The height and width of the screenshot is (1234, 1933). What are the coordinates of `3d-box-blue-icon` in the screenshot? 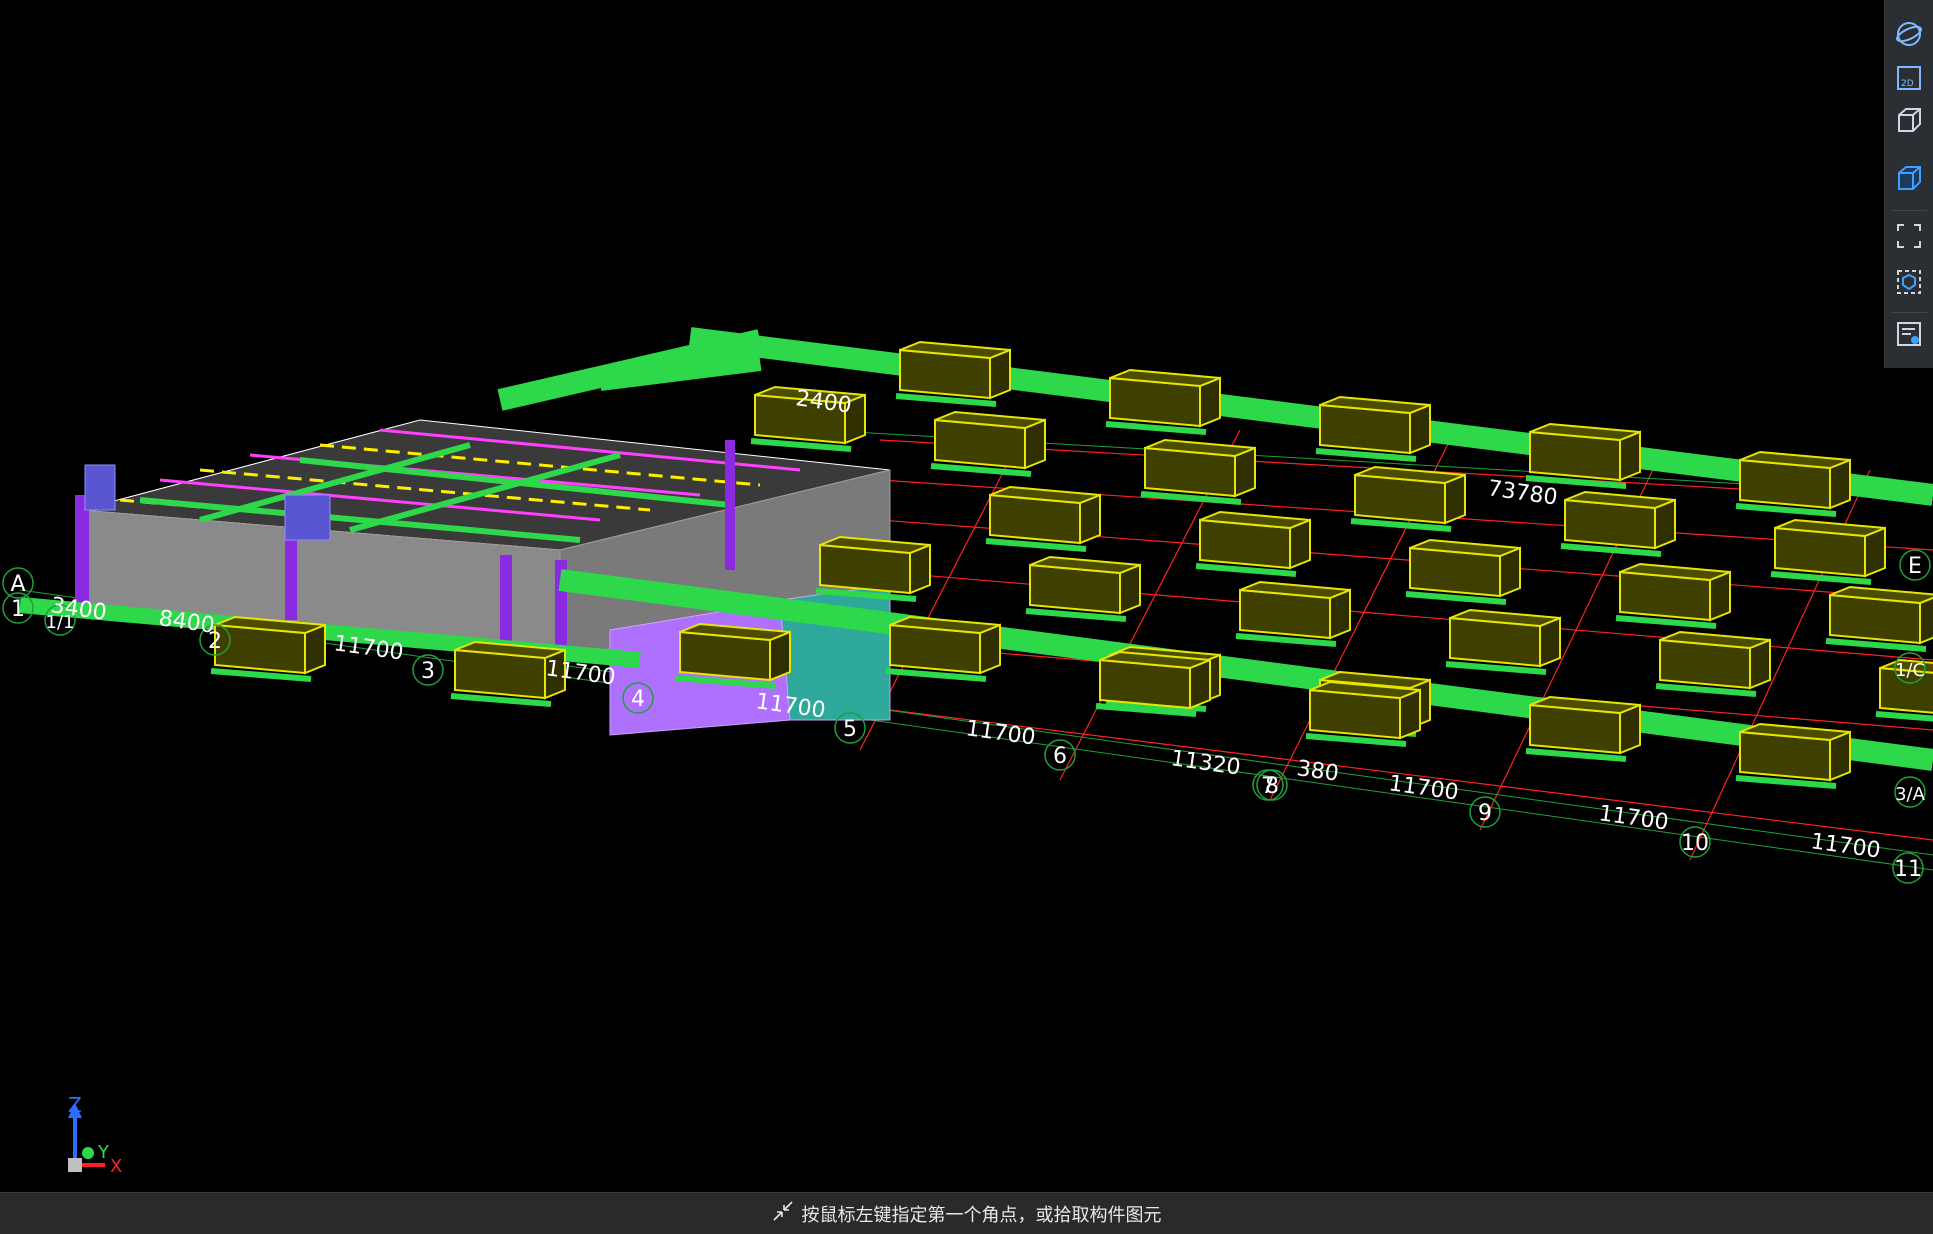 It's located at (1909, 178).